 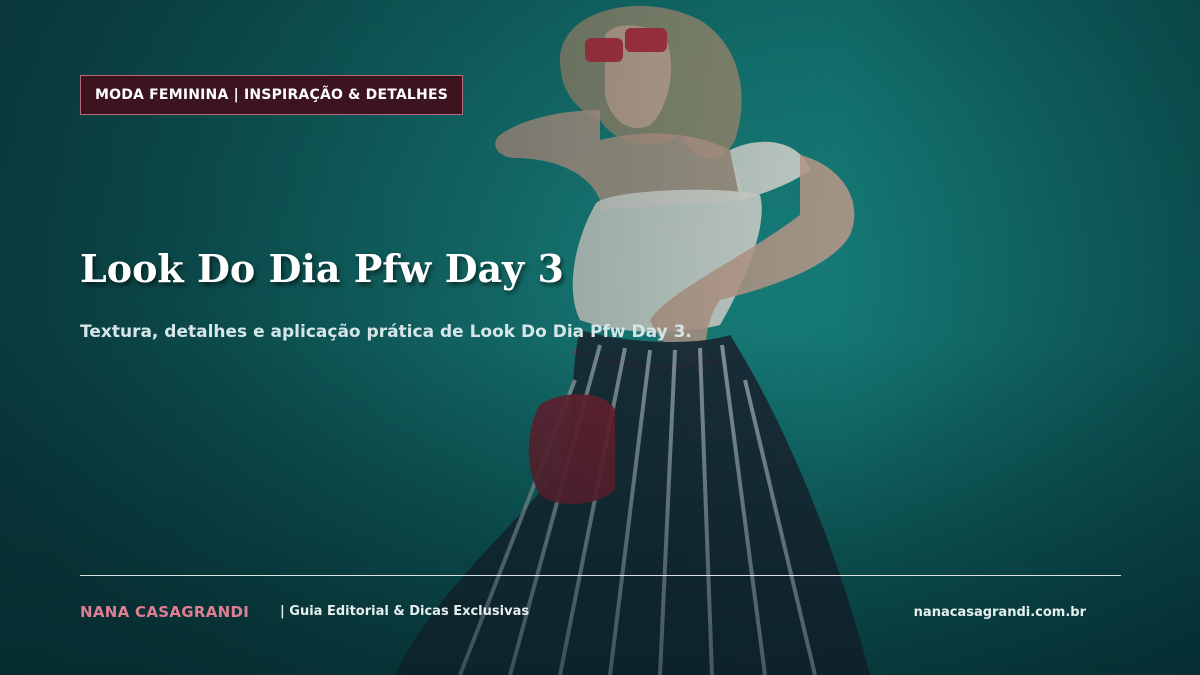 I want to click on brand-tagline: | Guia Editorial & Dicas Exclusivas, so click(x=405, y=611).